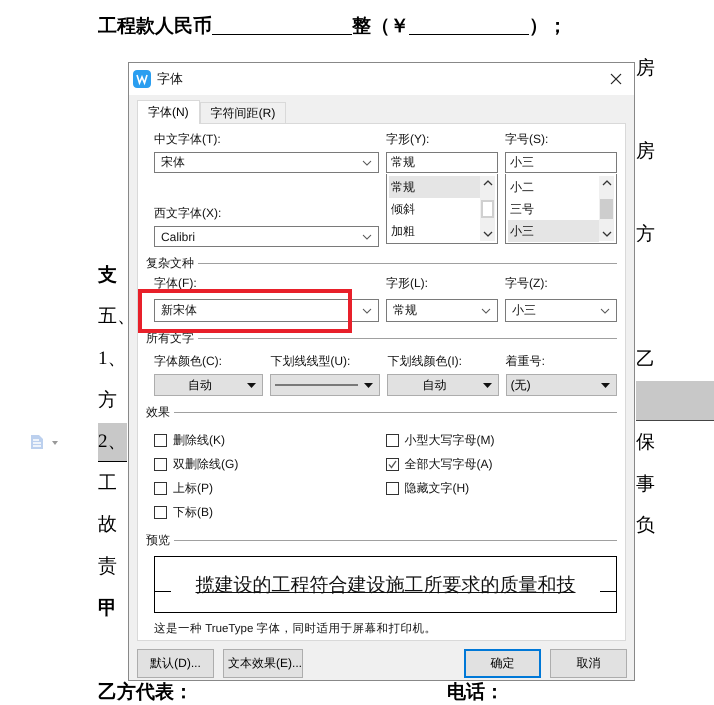  Describe the element at coordinates (266, 162) in the screenshot. I see `font-dropdown: 宋体` at that location.